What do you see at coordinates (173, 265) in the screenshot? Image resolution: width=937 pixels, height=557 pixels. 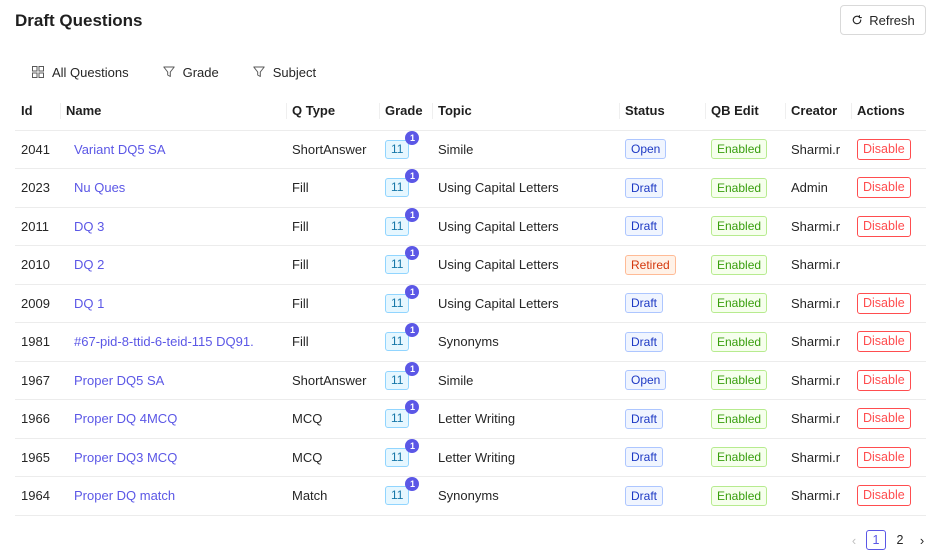 I see `question-name-link: DQ 2` at bounding box center [173, 265].